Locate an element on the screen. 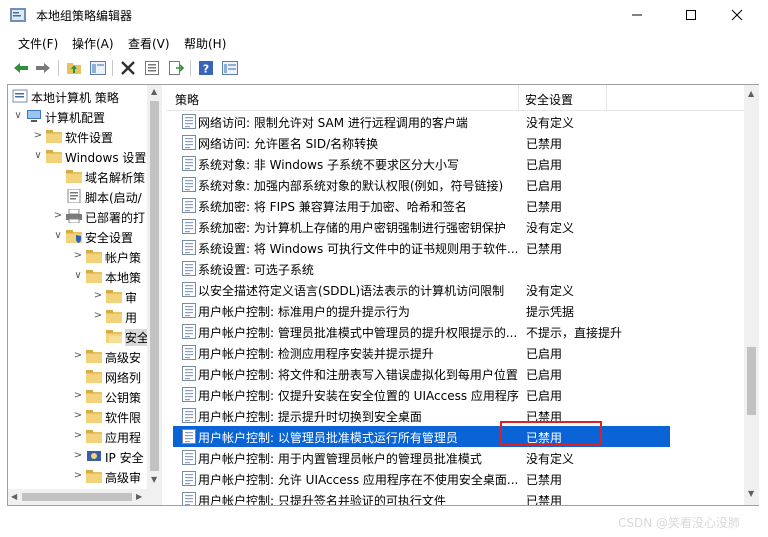 The width and height of the screenshot is (768, 537). tree-item: 脚本(启动/ is located at coordinates (84, 196).